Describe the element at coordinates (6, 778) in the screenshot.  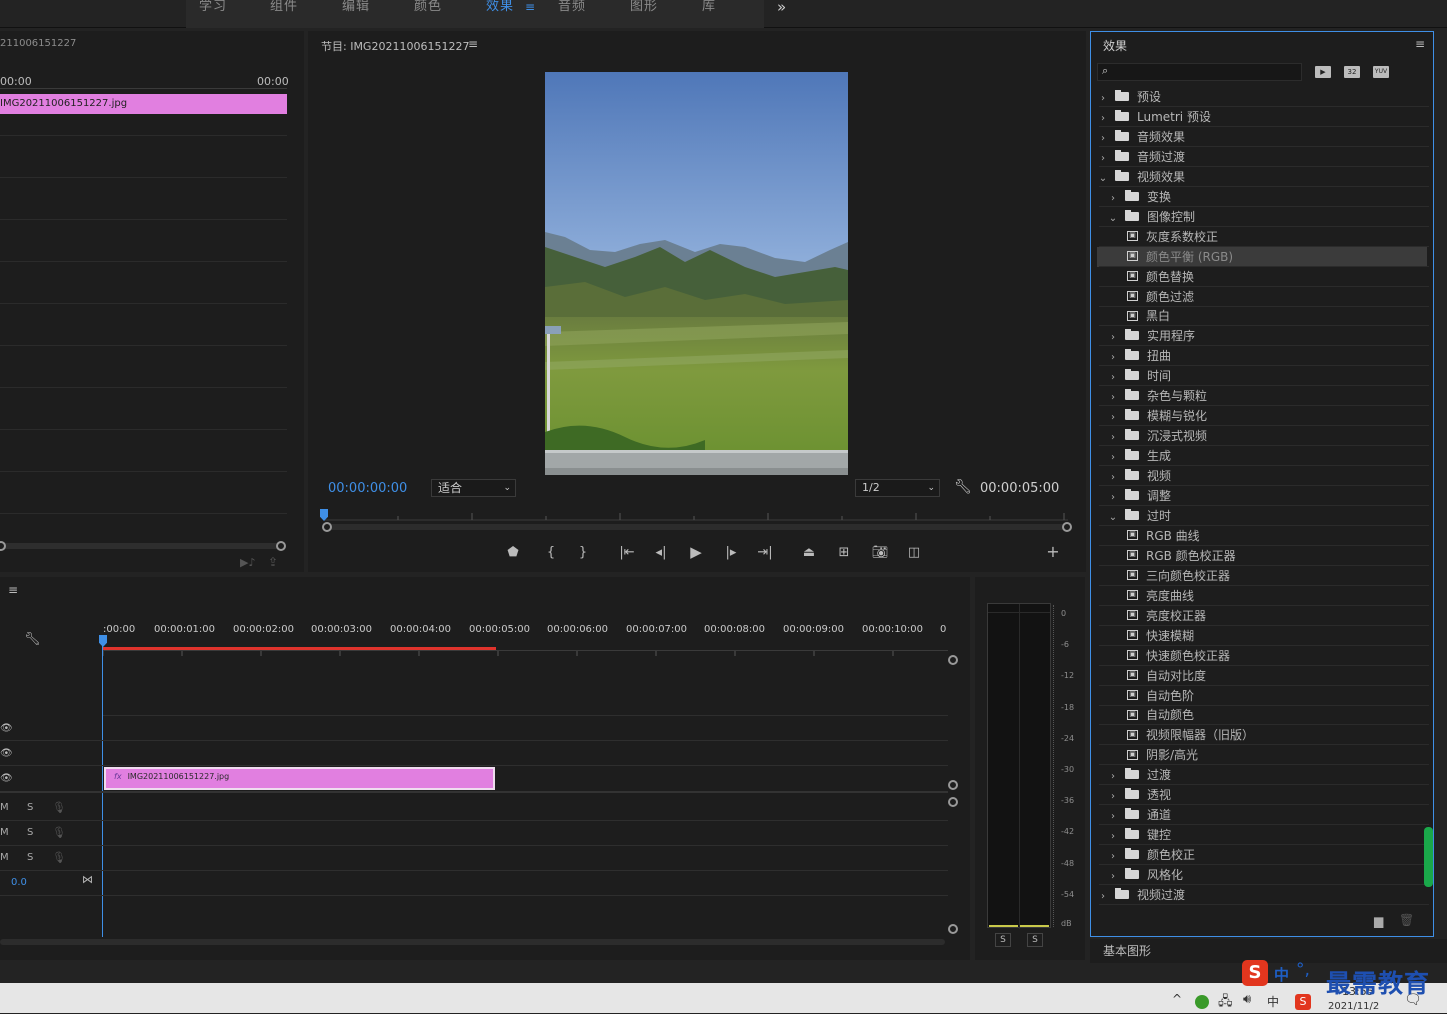
I see `eye-icon: 👁︎` at that location.